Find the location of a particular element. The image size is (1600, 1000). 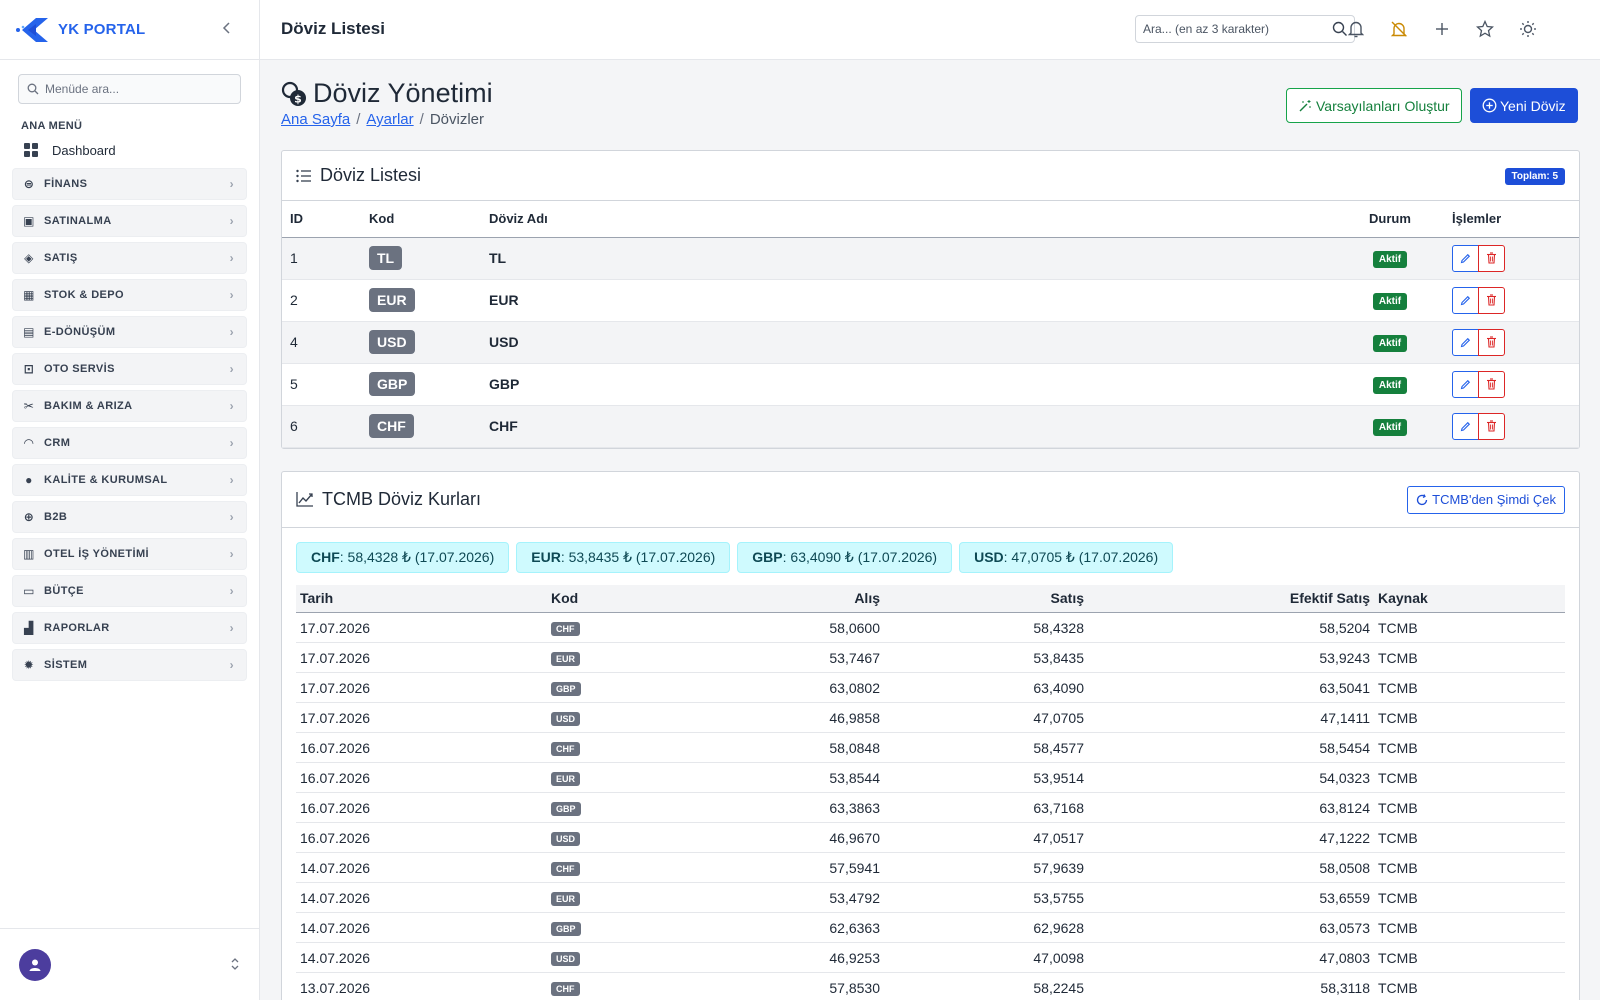

sidebar-item-11: ▭ BÜTÇE › is located at coordinates (129, 591).